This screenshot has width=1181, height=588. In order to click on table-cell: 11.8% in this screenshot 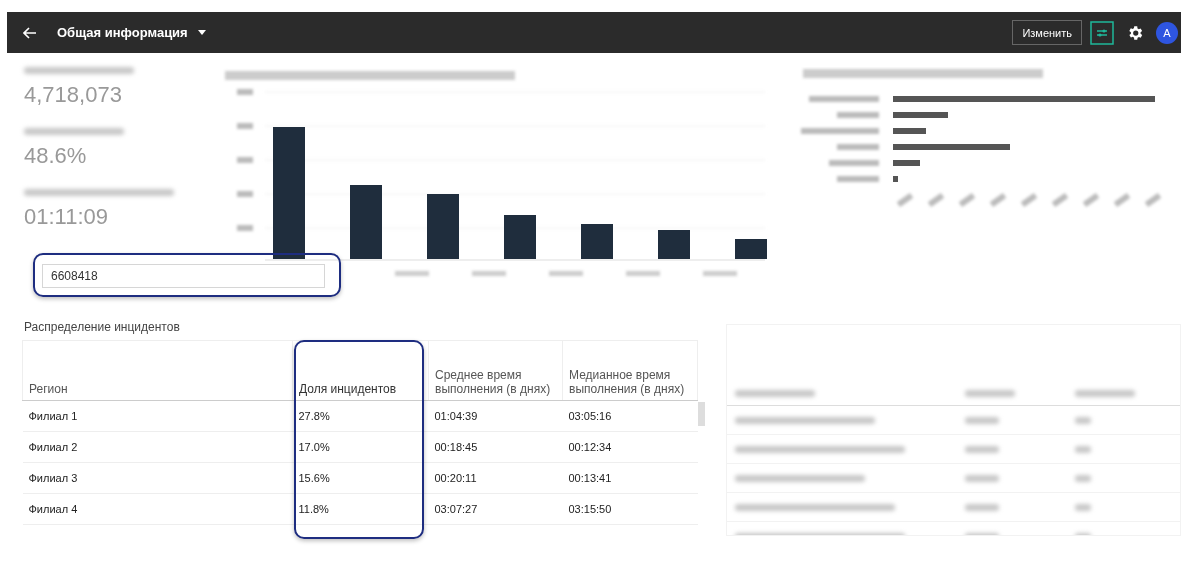, I will do `click(360, 509)`.